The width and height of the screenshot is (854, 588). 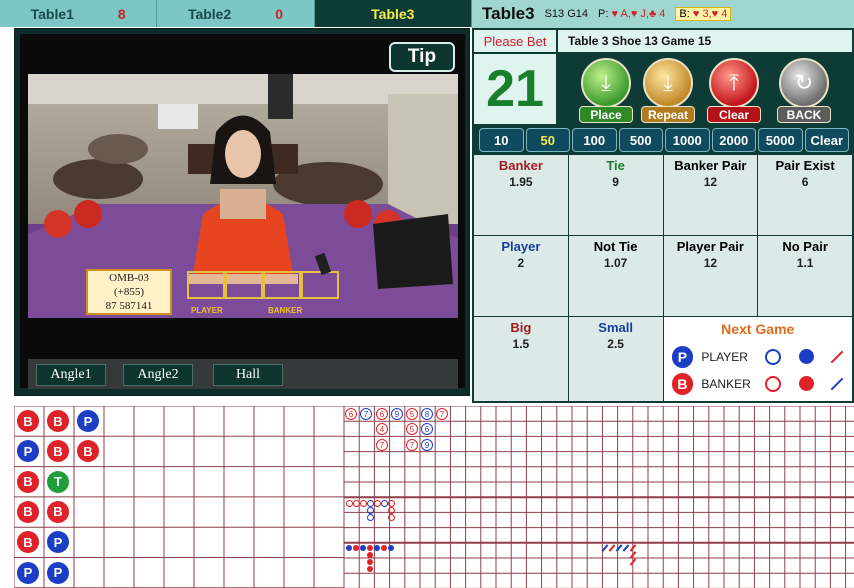 What do you see at coordinates (594, 140) in the screenshot?
I see `chip-100: 100` at bounding box center [594, 140].